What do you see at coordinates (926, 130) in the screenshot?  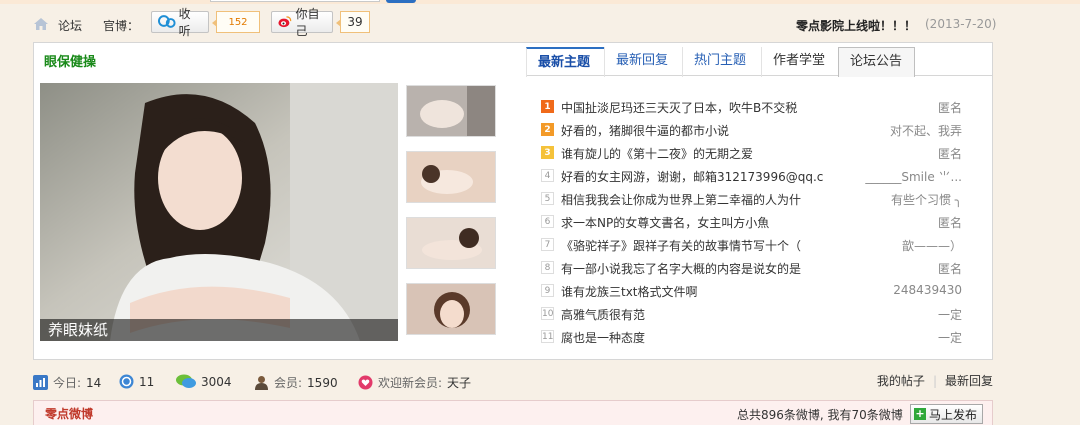 I see `topic-author: 对不起、我弄` at bounding box center [926, 130].